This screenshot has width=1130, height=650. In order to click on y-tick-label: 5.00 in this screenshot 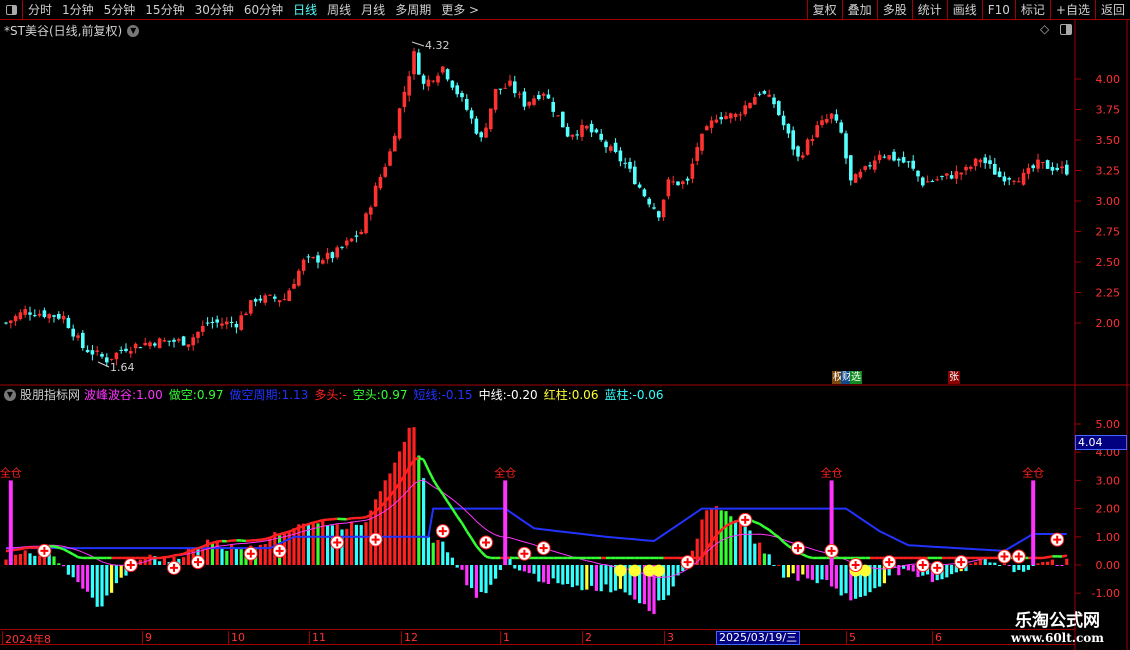, I will do `click(1108, 424)`.